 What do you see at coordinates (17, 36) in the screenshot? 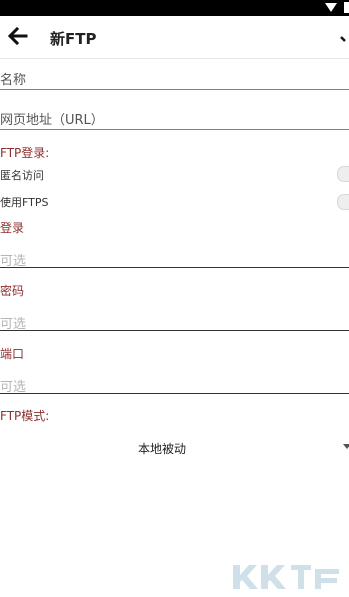
I see `back-arrow-icon` at bounding box center [17, 36].